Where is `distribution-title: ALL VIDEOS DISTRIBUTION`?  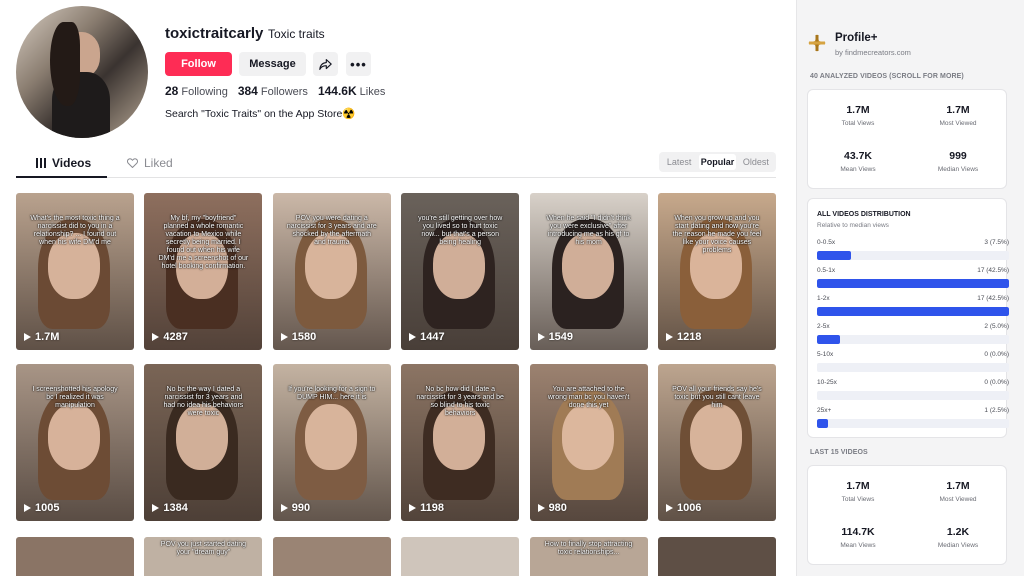 distribution-title: ALL VIDEOS DISTRIBUTION is located at coordinates (864, 214).